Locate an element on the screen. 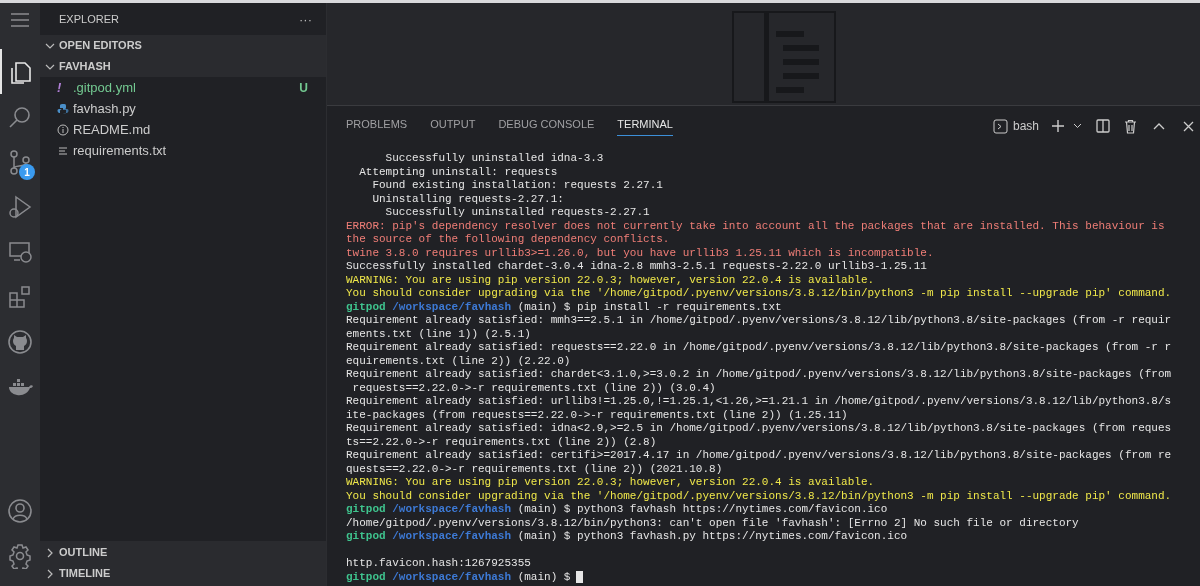 Image resolution: width=1200 pixels, height=586 pixels. branch-icon is located at coordinates (20, 161).